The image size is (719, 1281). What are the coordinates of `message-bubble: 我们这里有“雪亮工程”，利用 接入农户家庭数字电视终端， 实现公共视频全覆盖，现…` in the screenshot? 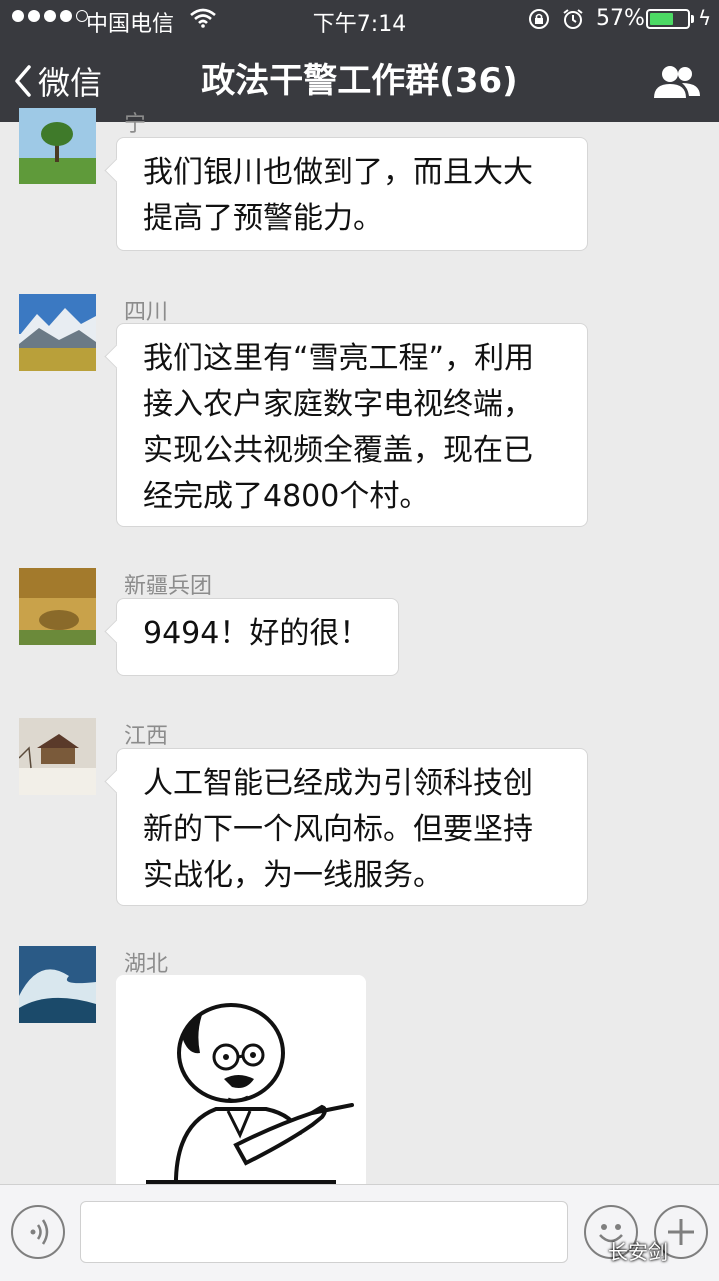 It's located at (352, 425).